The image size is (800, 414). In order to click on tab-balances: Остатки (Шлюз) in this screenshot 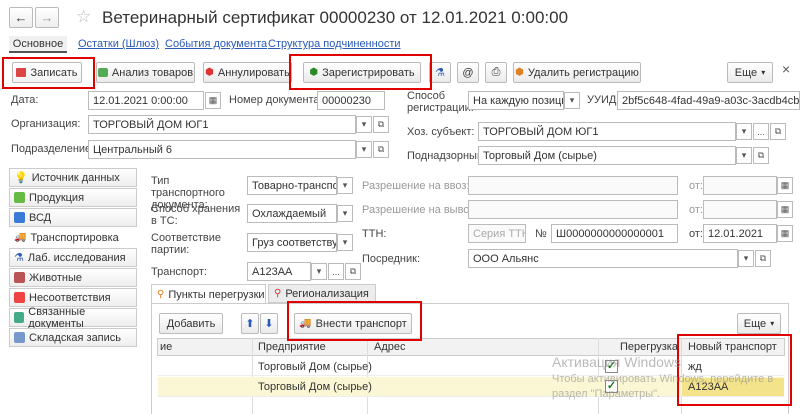, I will do `click(118, 44)`.